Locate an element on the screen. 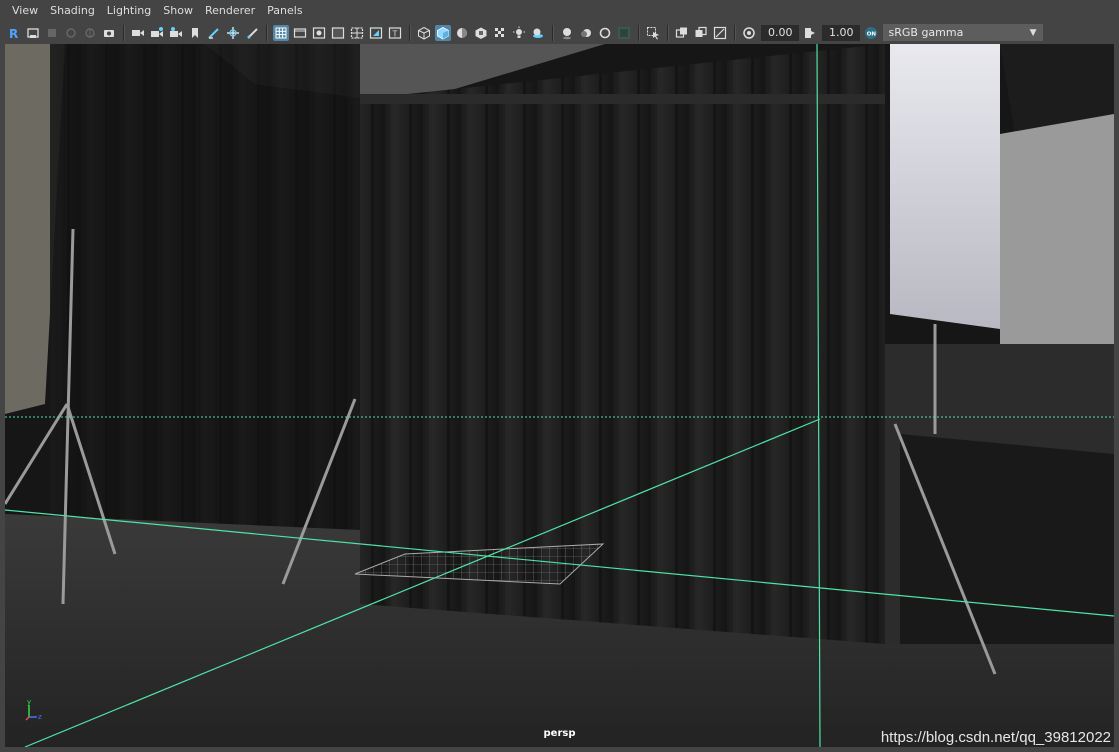 Image resolution: width=1119 pixels, height=752 pixels. isolate-select-icon is located at coordinates (653, 33).